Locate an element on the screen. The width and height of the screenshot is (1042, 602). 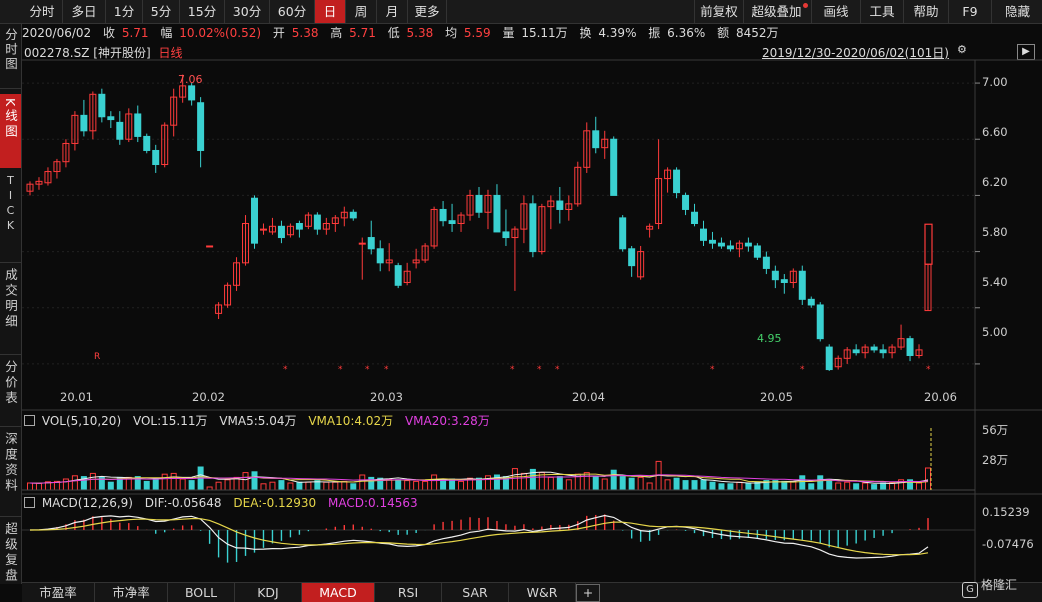
macd-tick: -0.07476 is located at coordinates (1008, 544).